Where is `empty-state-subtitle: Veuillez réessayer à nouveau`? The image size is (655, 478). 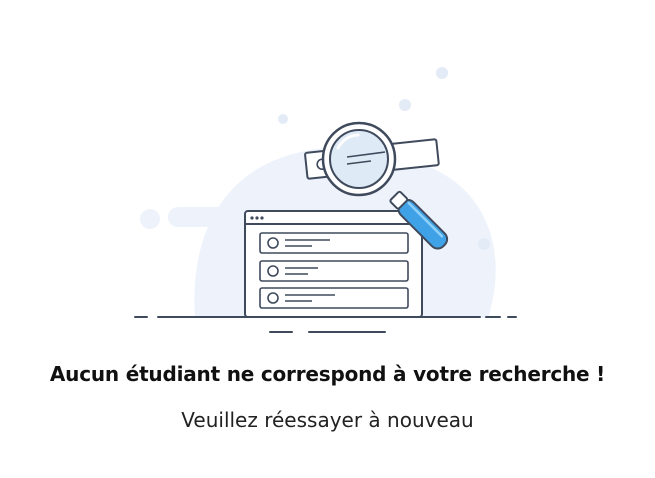
empty-state-subtitle: Veuillez réessayer à nouveau is located at coordinates (327, 420).